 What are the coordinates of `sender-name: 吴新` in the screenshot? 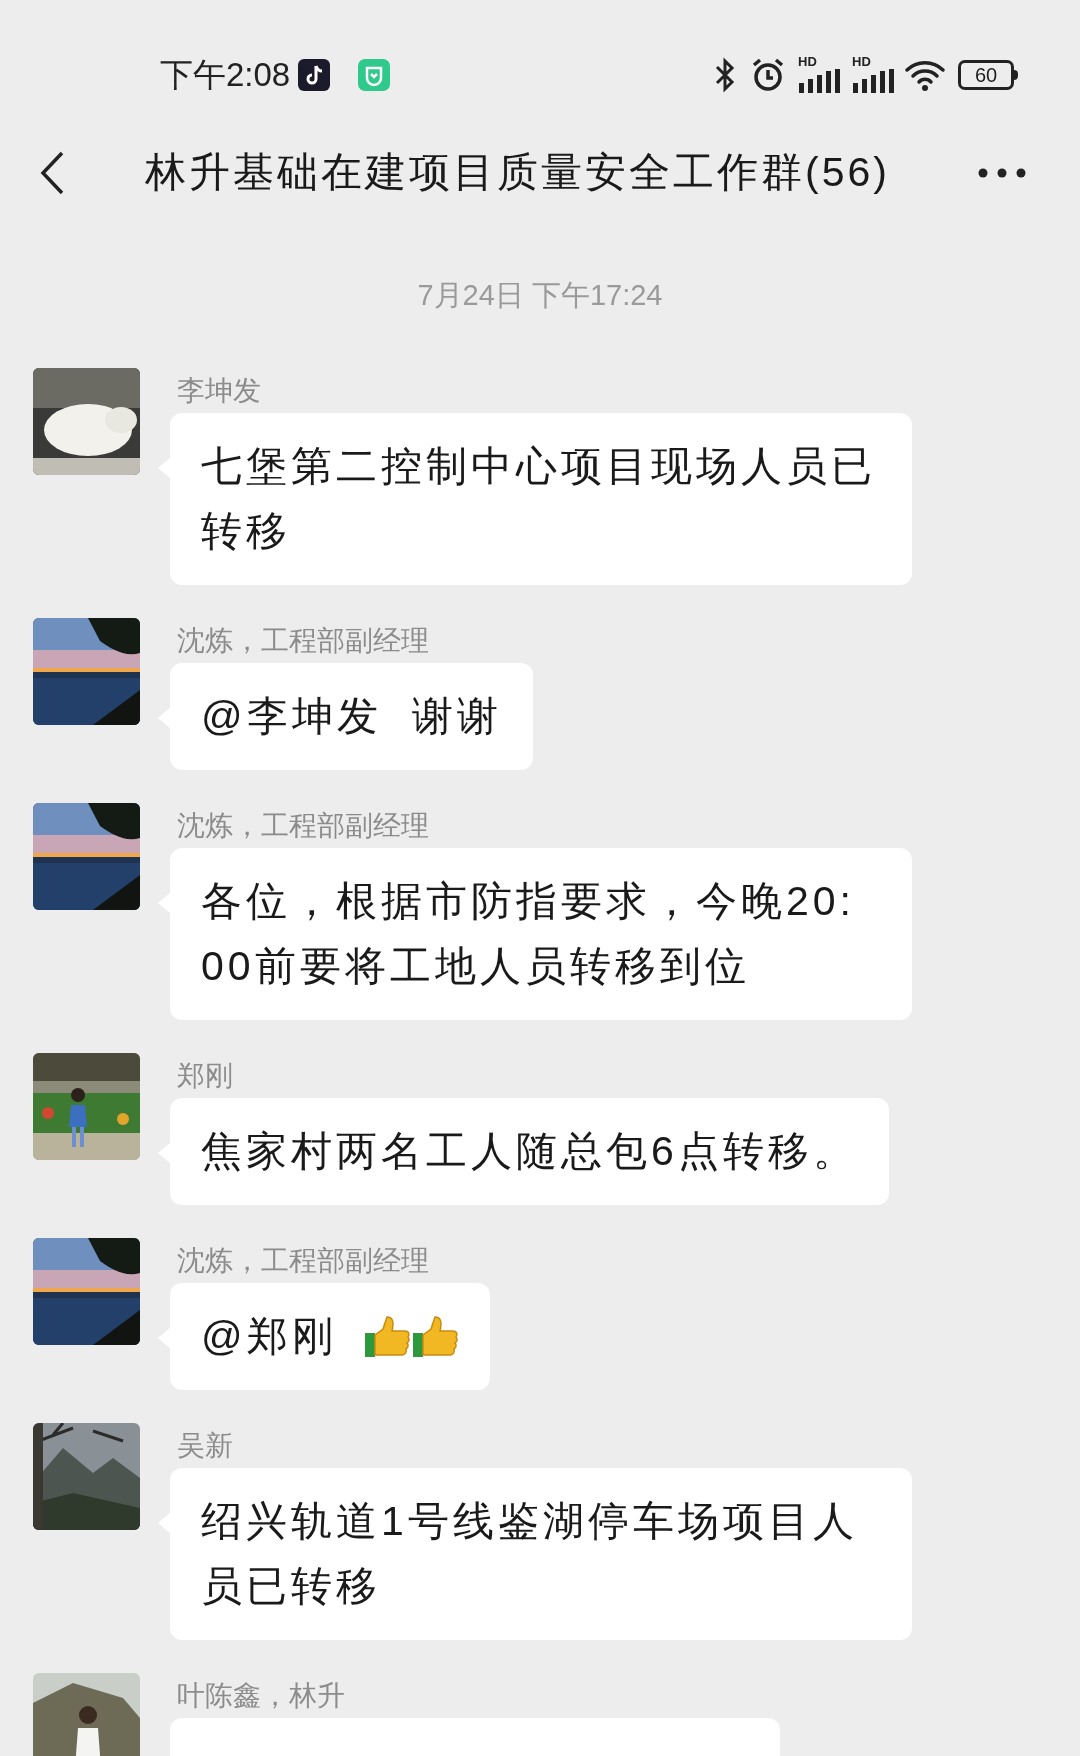 It's located at (205, 1446).